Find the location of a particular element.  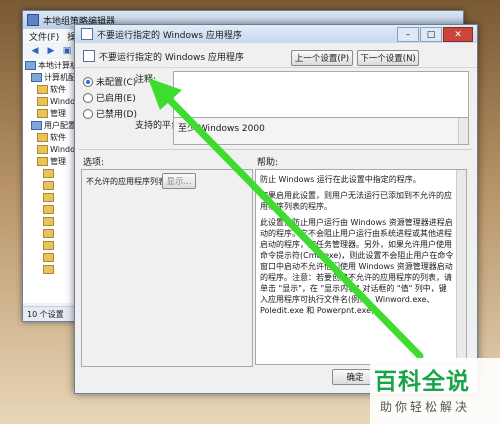

watermark: 百科全说 助你轻松解决 is located at coordinates (435, 391).